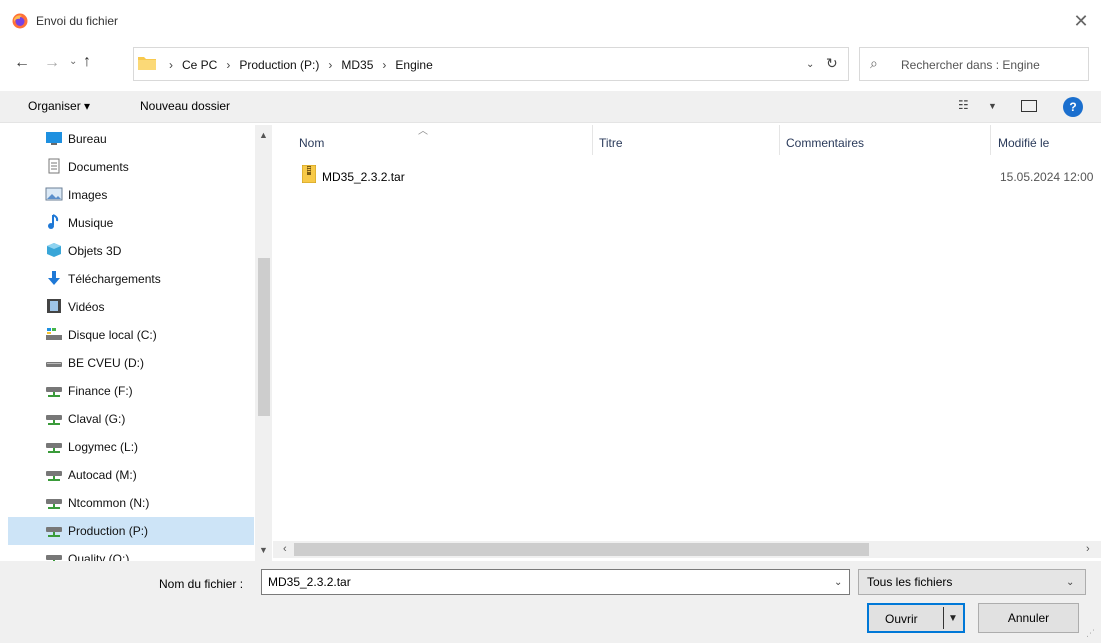  I want to click on sidebar-item-label: Téléchargements, so click(114, 279).